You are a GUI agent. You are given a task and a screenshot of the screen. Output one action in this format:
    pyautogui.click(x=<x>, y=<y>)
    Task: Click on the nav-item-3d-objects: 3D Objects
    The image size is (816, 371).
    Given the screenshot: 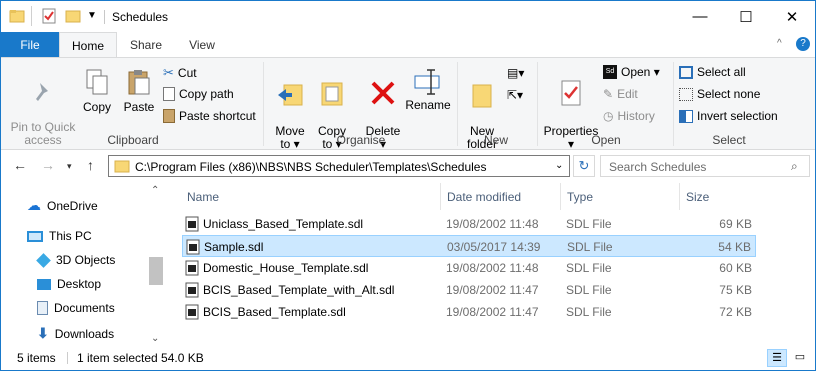 What is the action you would take?
    pyautogui.click(x=75, y=260)
    